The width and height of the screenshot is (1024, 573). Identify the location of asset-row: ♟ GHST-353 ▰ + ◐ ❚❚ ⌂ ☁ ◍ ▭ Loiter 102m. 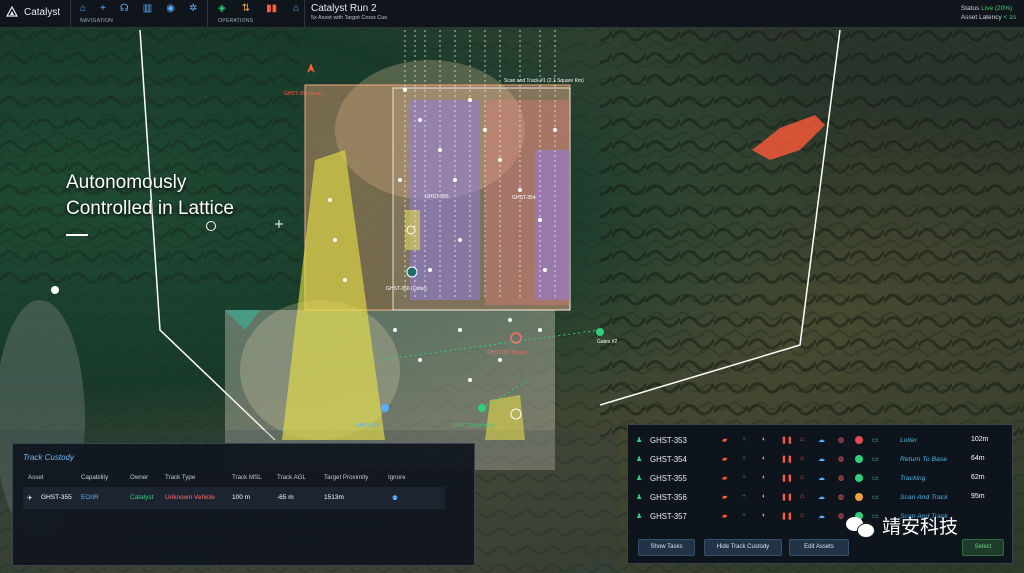
(820, 441).